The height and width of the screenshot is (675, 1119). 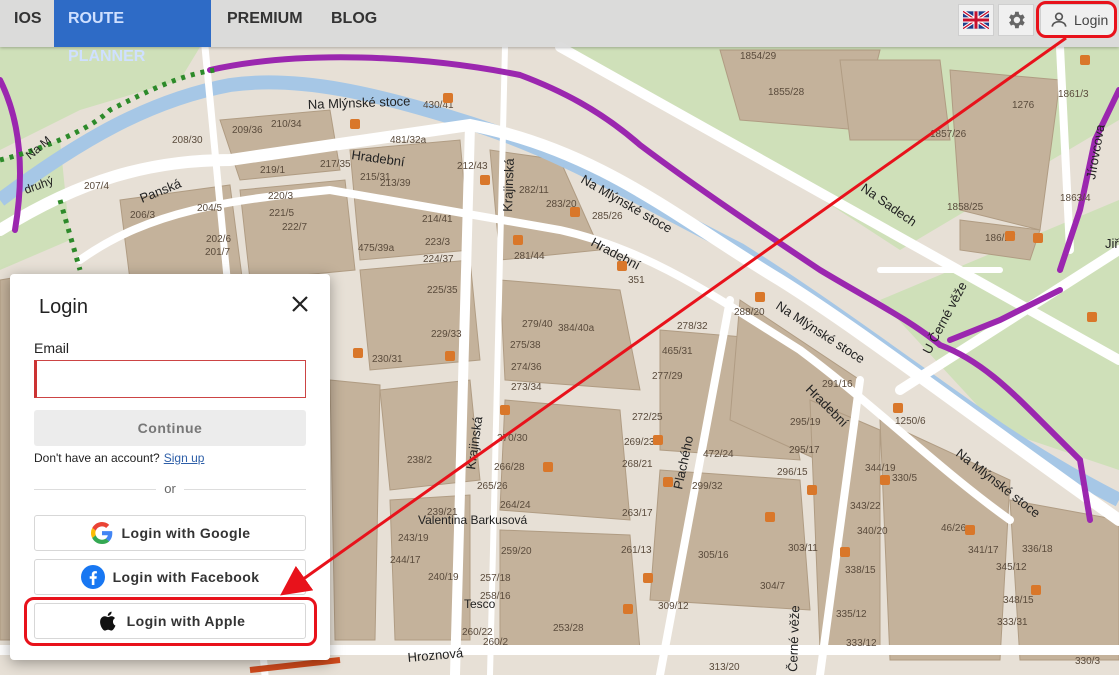 I want to click on house-number: 273/34, so click(x=526, y=387).